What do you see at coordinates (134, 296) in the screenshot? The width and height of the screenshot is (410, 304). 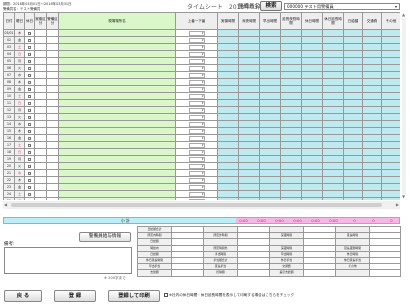 I see `register-print-button: 登録して印刷` at bounding box center [134, 296].